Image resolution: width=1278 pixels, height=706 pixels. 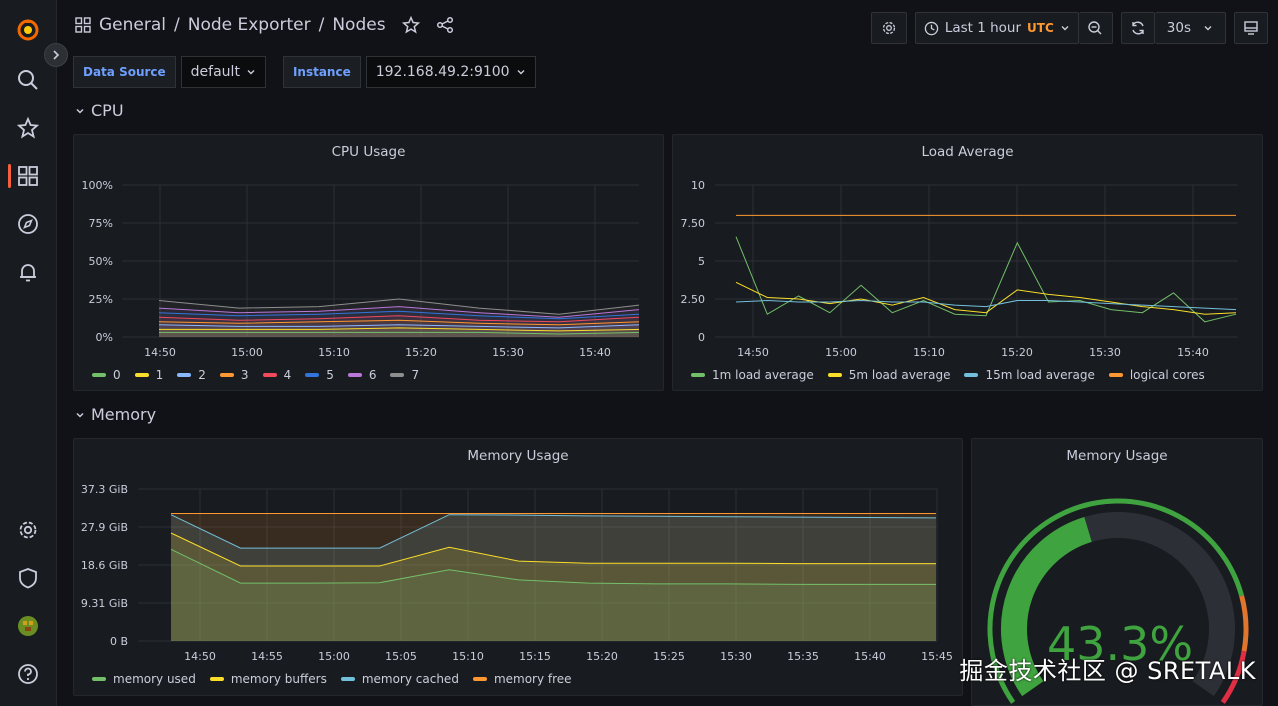 What do you see at coordinates (234, 375) in the screenshot?
I see `legend-item: 3` at bounding box center [234, 375].